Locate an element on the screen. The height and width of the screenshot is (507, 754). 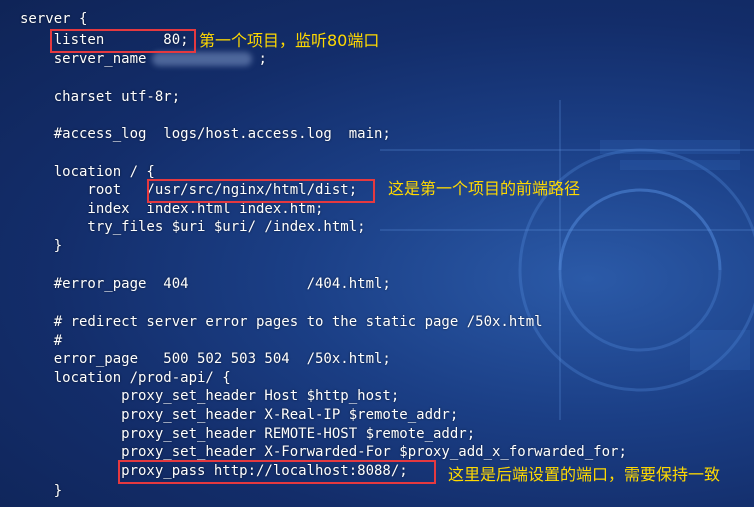
code-line: #access_log logs/host.access.log main; is located at coordinates (205, 134).